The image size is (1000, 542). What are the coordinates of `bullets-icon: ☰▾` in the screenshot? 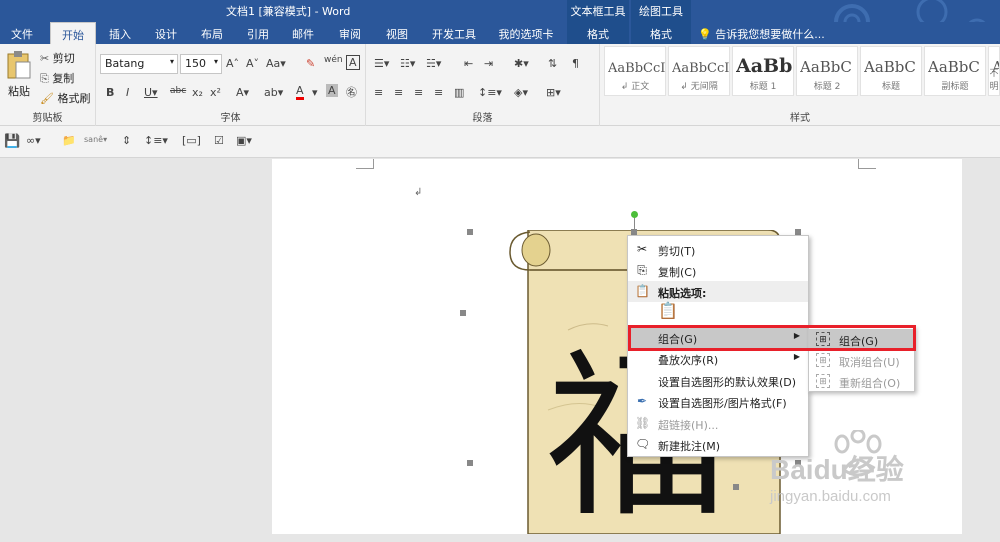 It's located at (381, 63).